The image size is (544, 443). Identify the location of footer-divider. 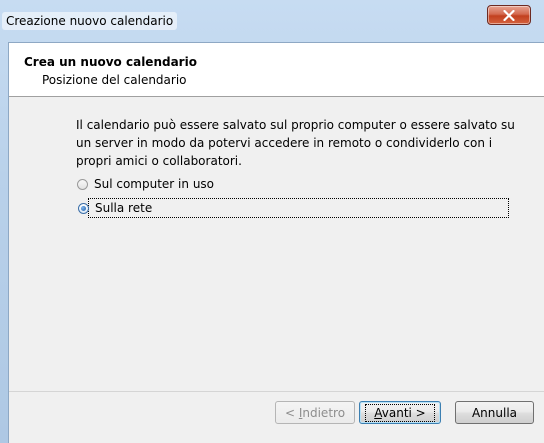
(276, 391).